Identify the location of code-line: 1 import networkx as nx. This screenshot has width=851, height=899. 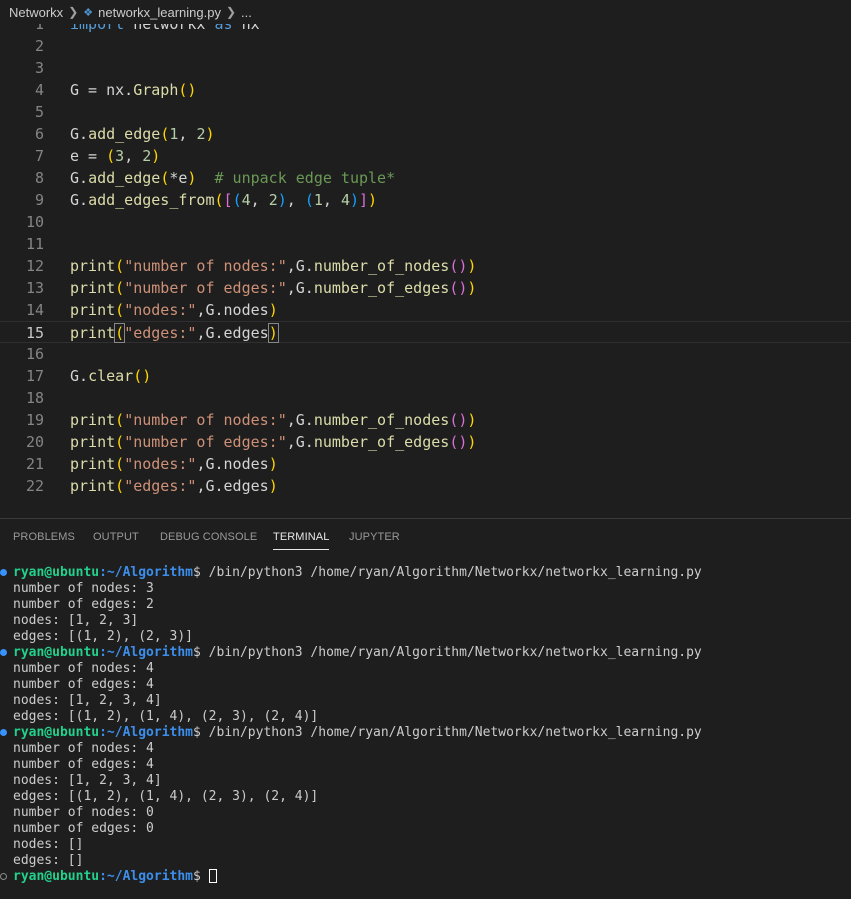
(425, 29).